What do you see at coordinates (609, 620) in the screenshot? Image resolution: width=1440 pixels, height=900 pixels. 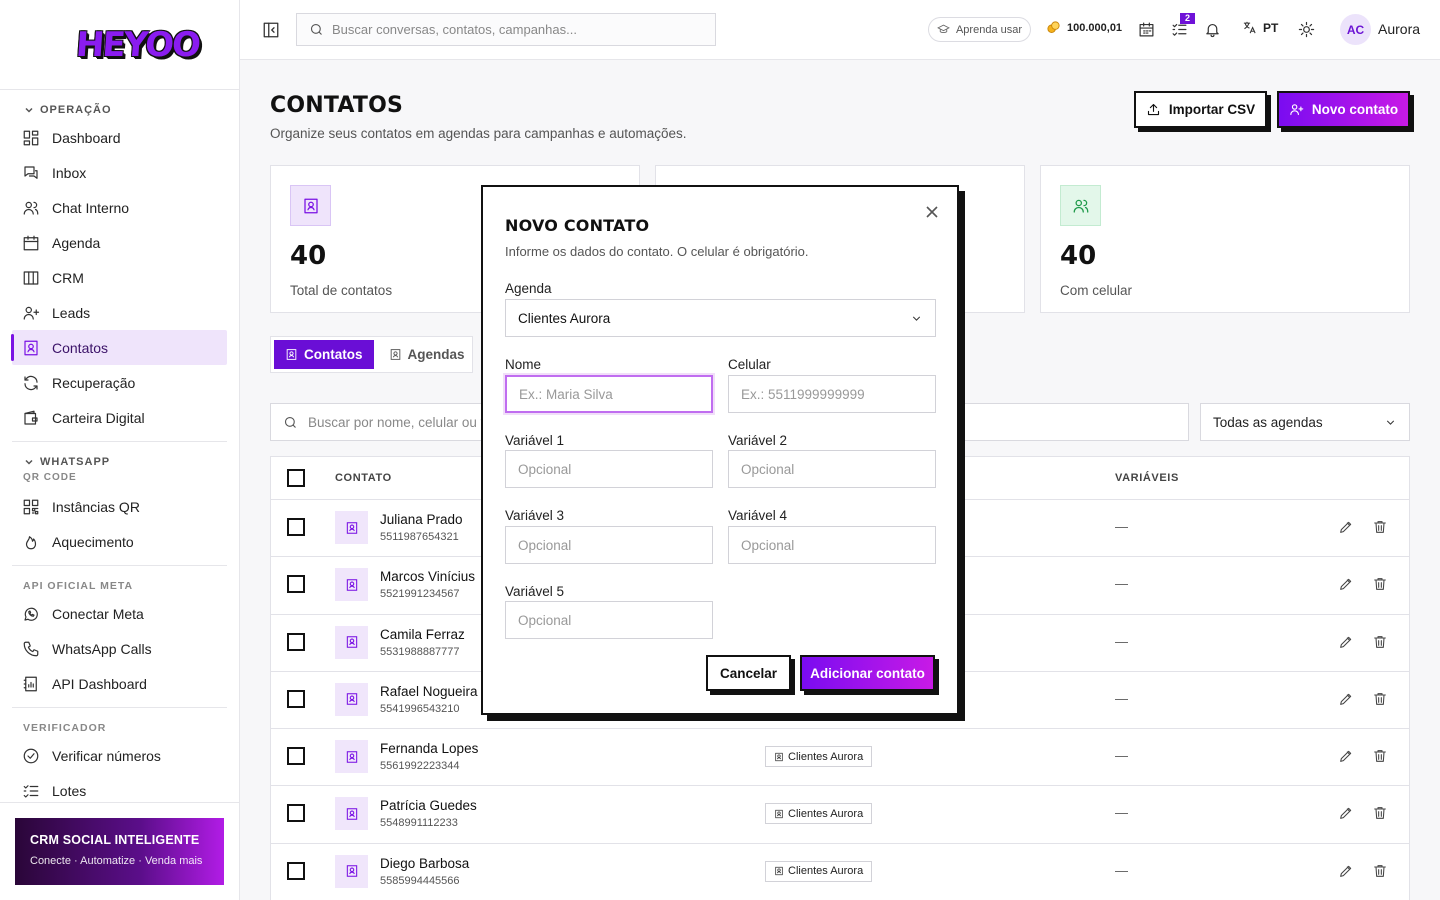 I see `variable-5-input` at bounding box center [609, 620].